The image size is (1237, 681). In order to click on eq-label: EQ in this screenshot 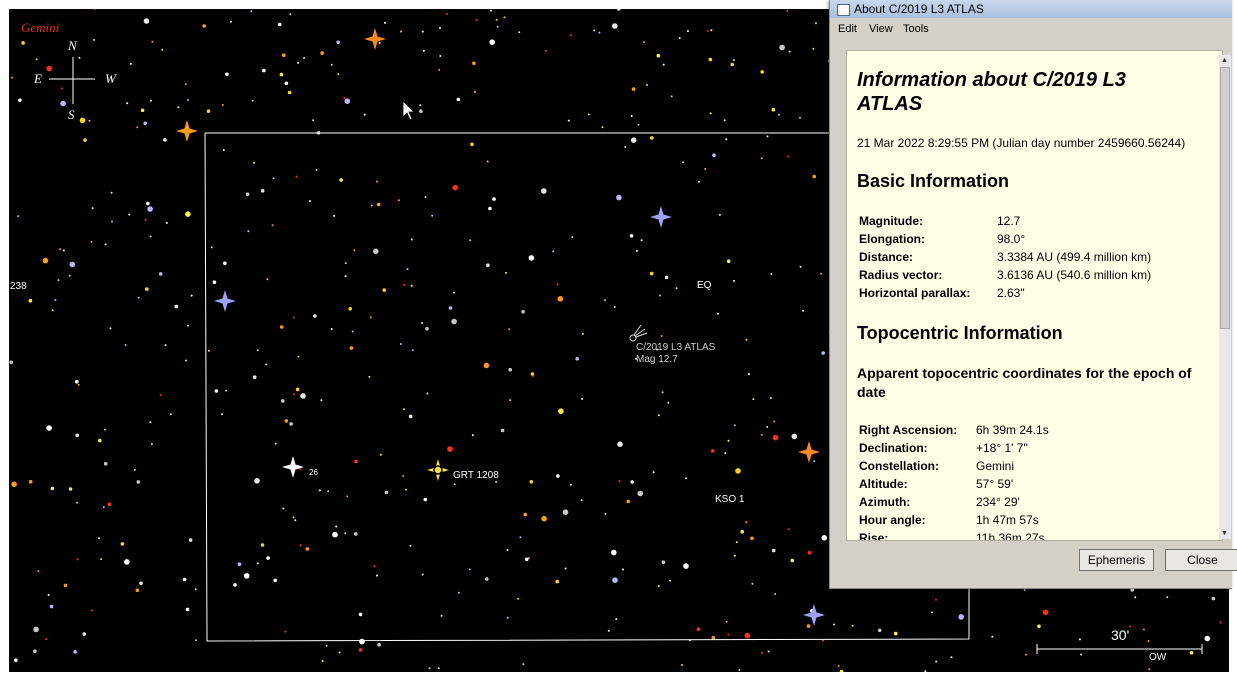, I will do `click(704, 285)`.